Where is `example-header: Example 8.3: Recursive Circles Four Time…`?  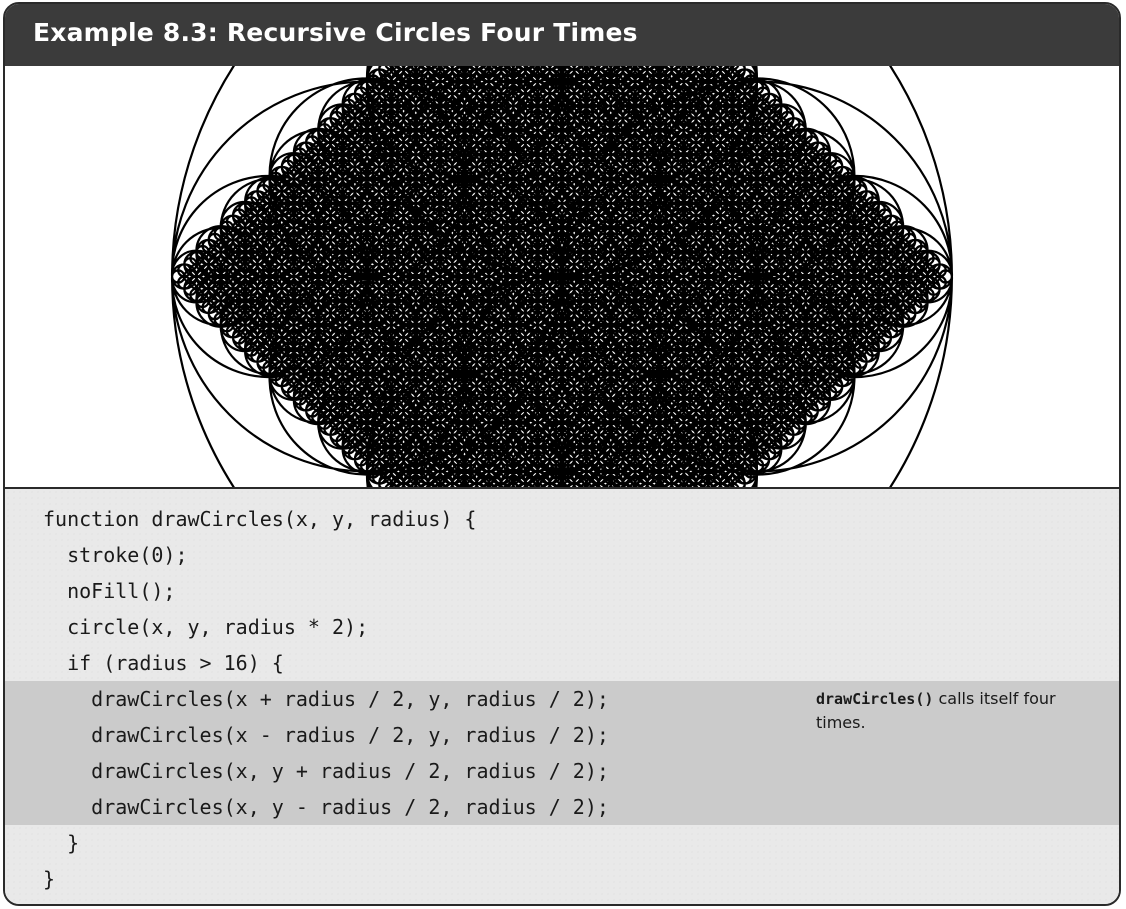
example-header: Example 8.3: Recursive Circles Four Time… is located at coordinates (562, 35).